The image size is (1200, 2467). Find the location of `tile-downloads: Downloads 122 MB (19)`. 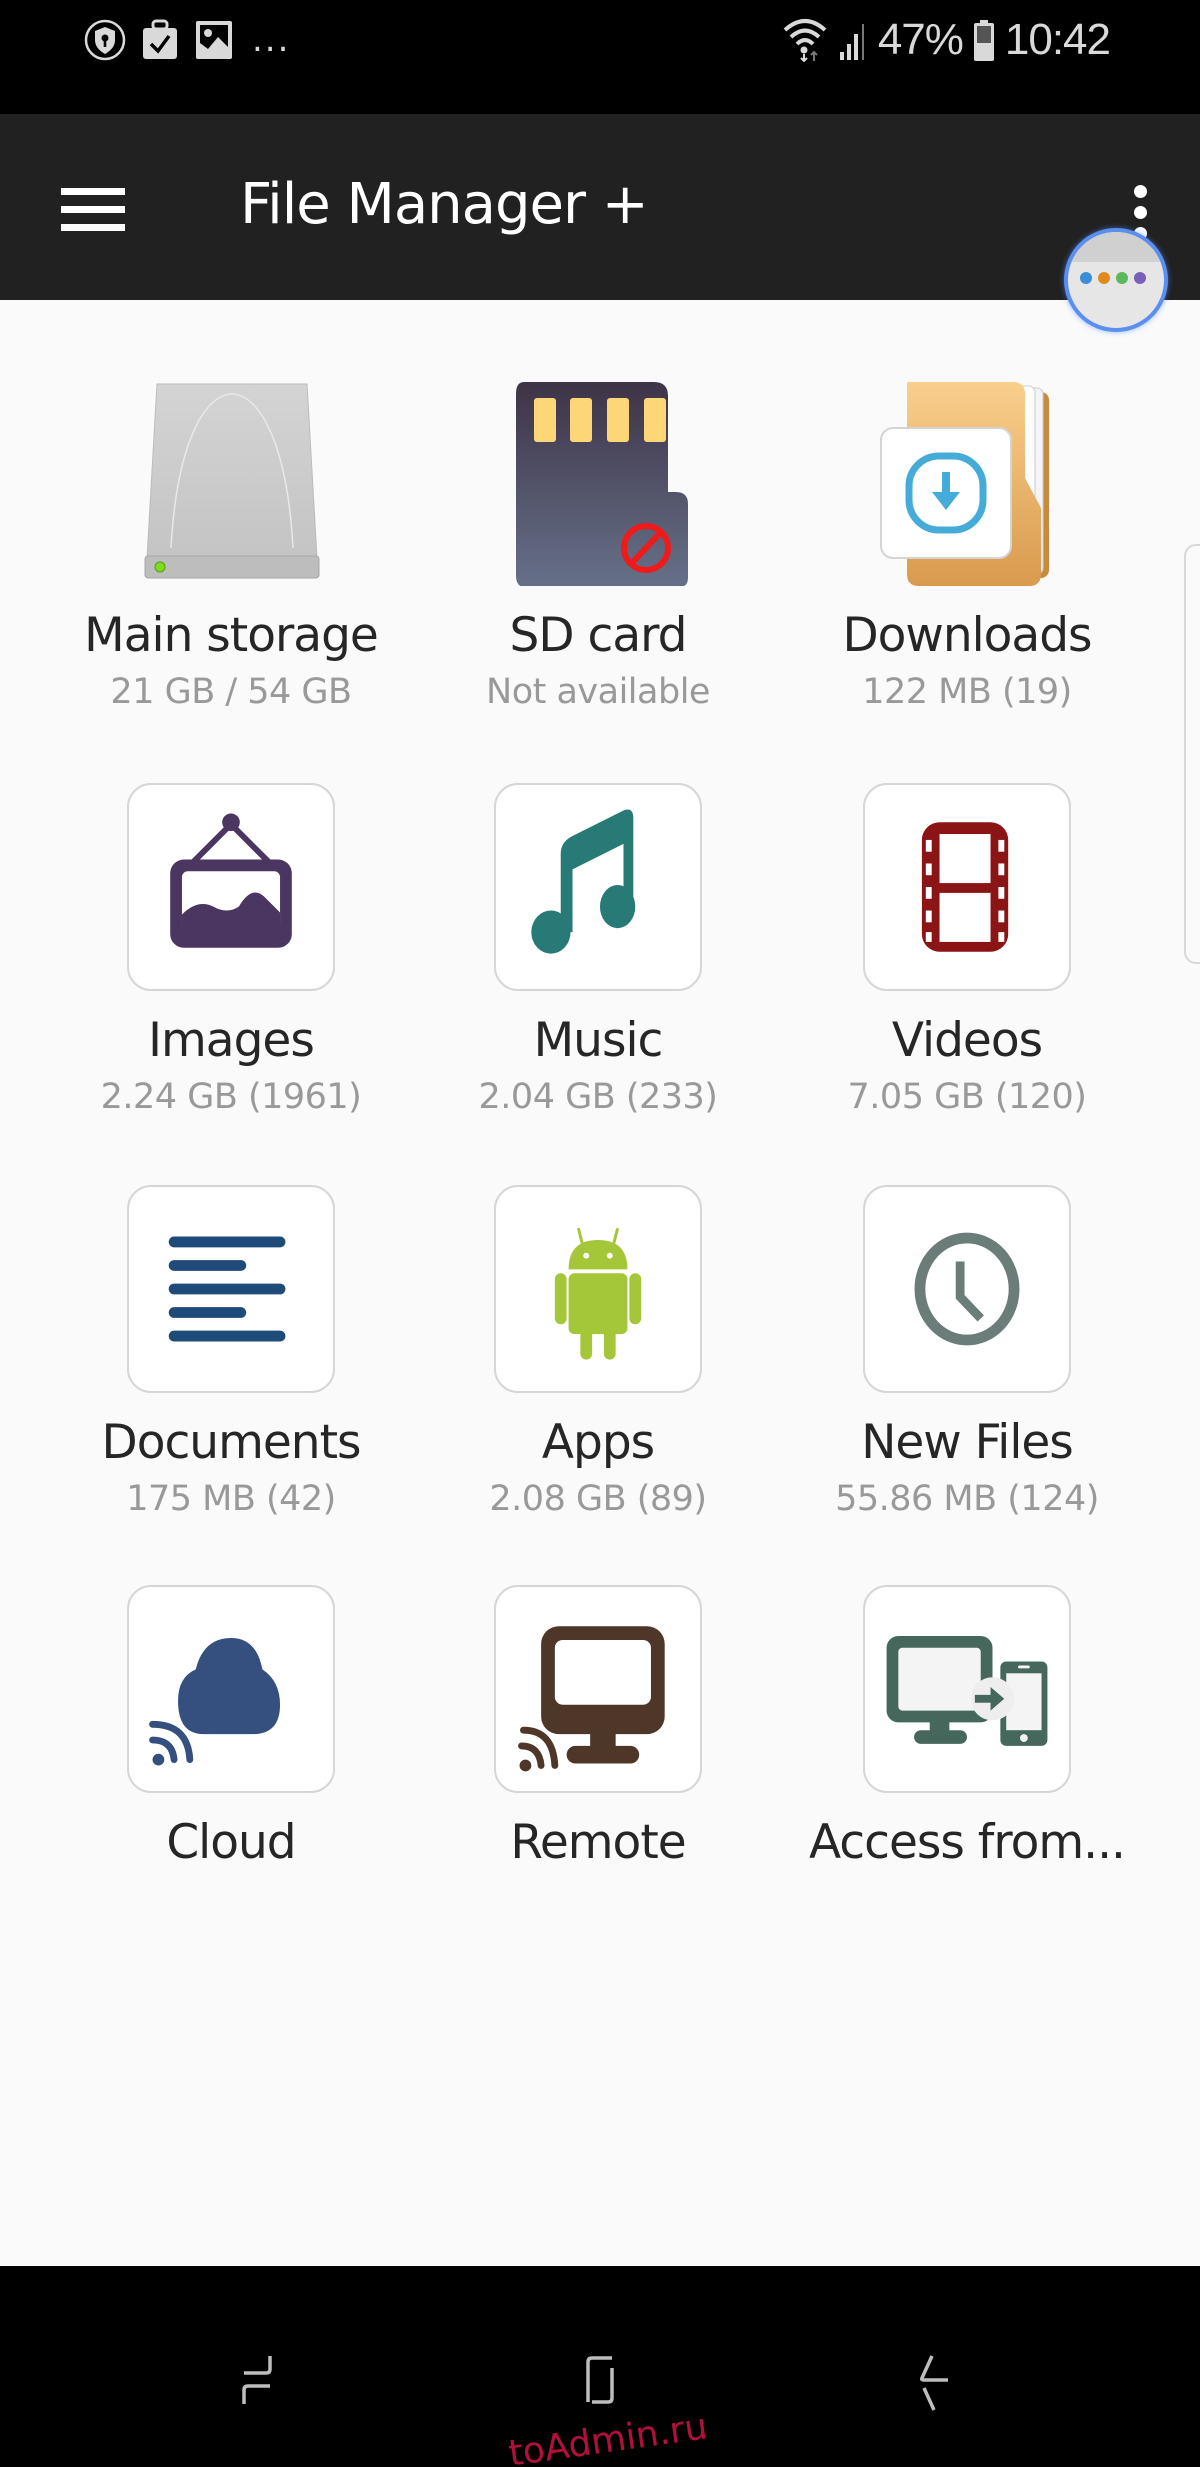

tile-downloads: Downloads 122 MB (19) is located at coordinates (967, 546).